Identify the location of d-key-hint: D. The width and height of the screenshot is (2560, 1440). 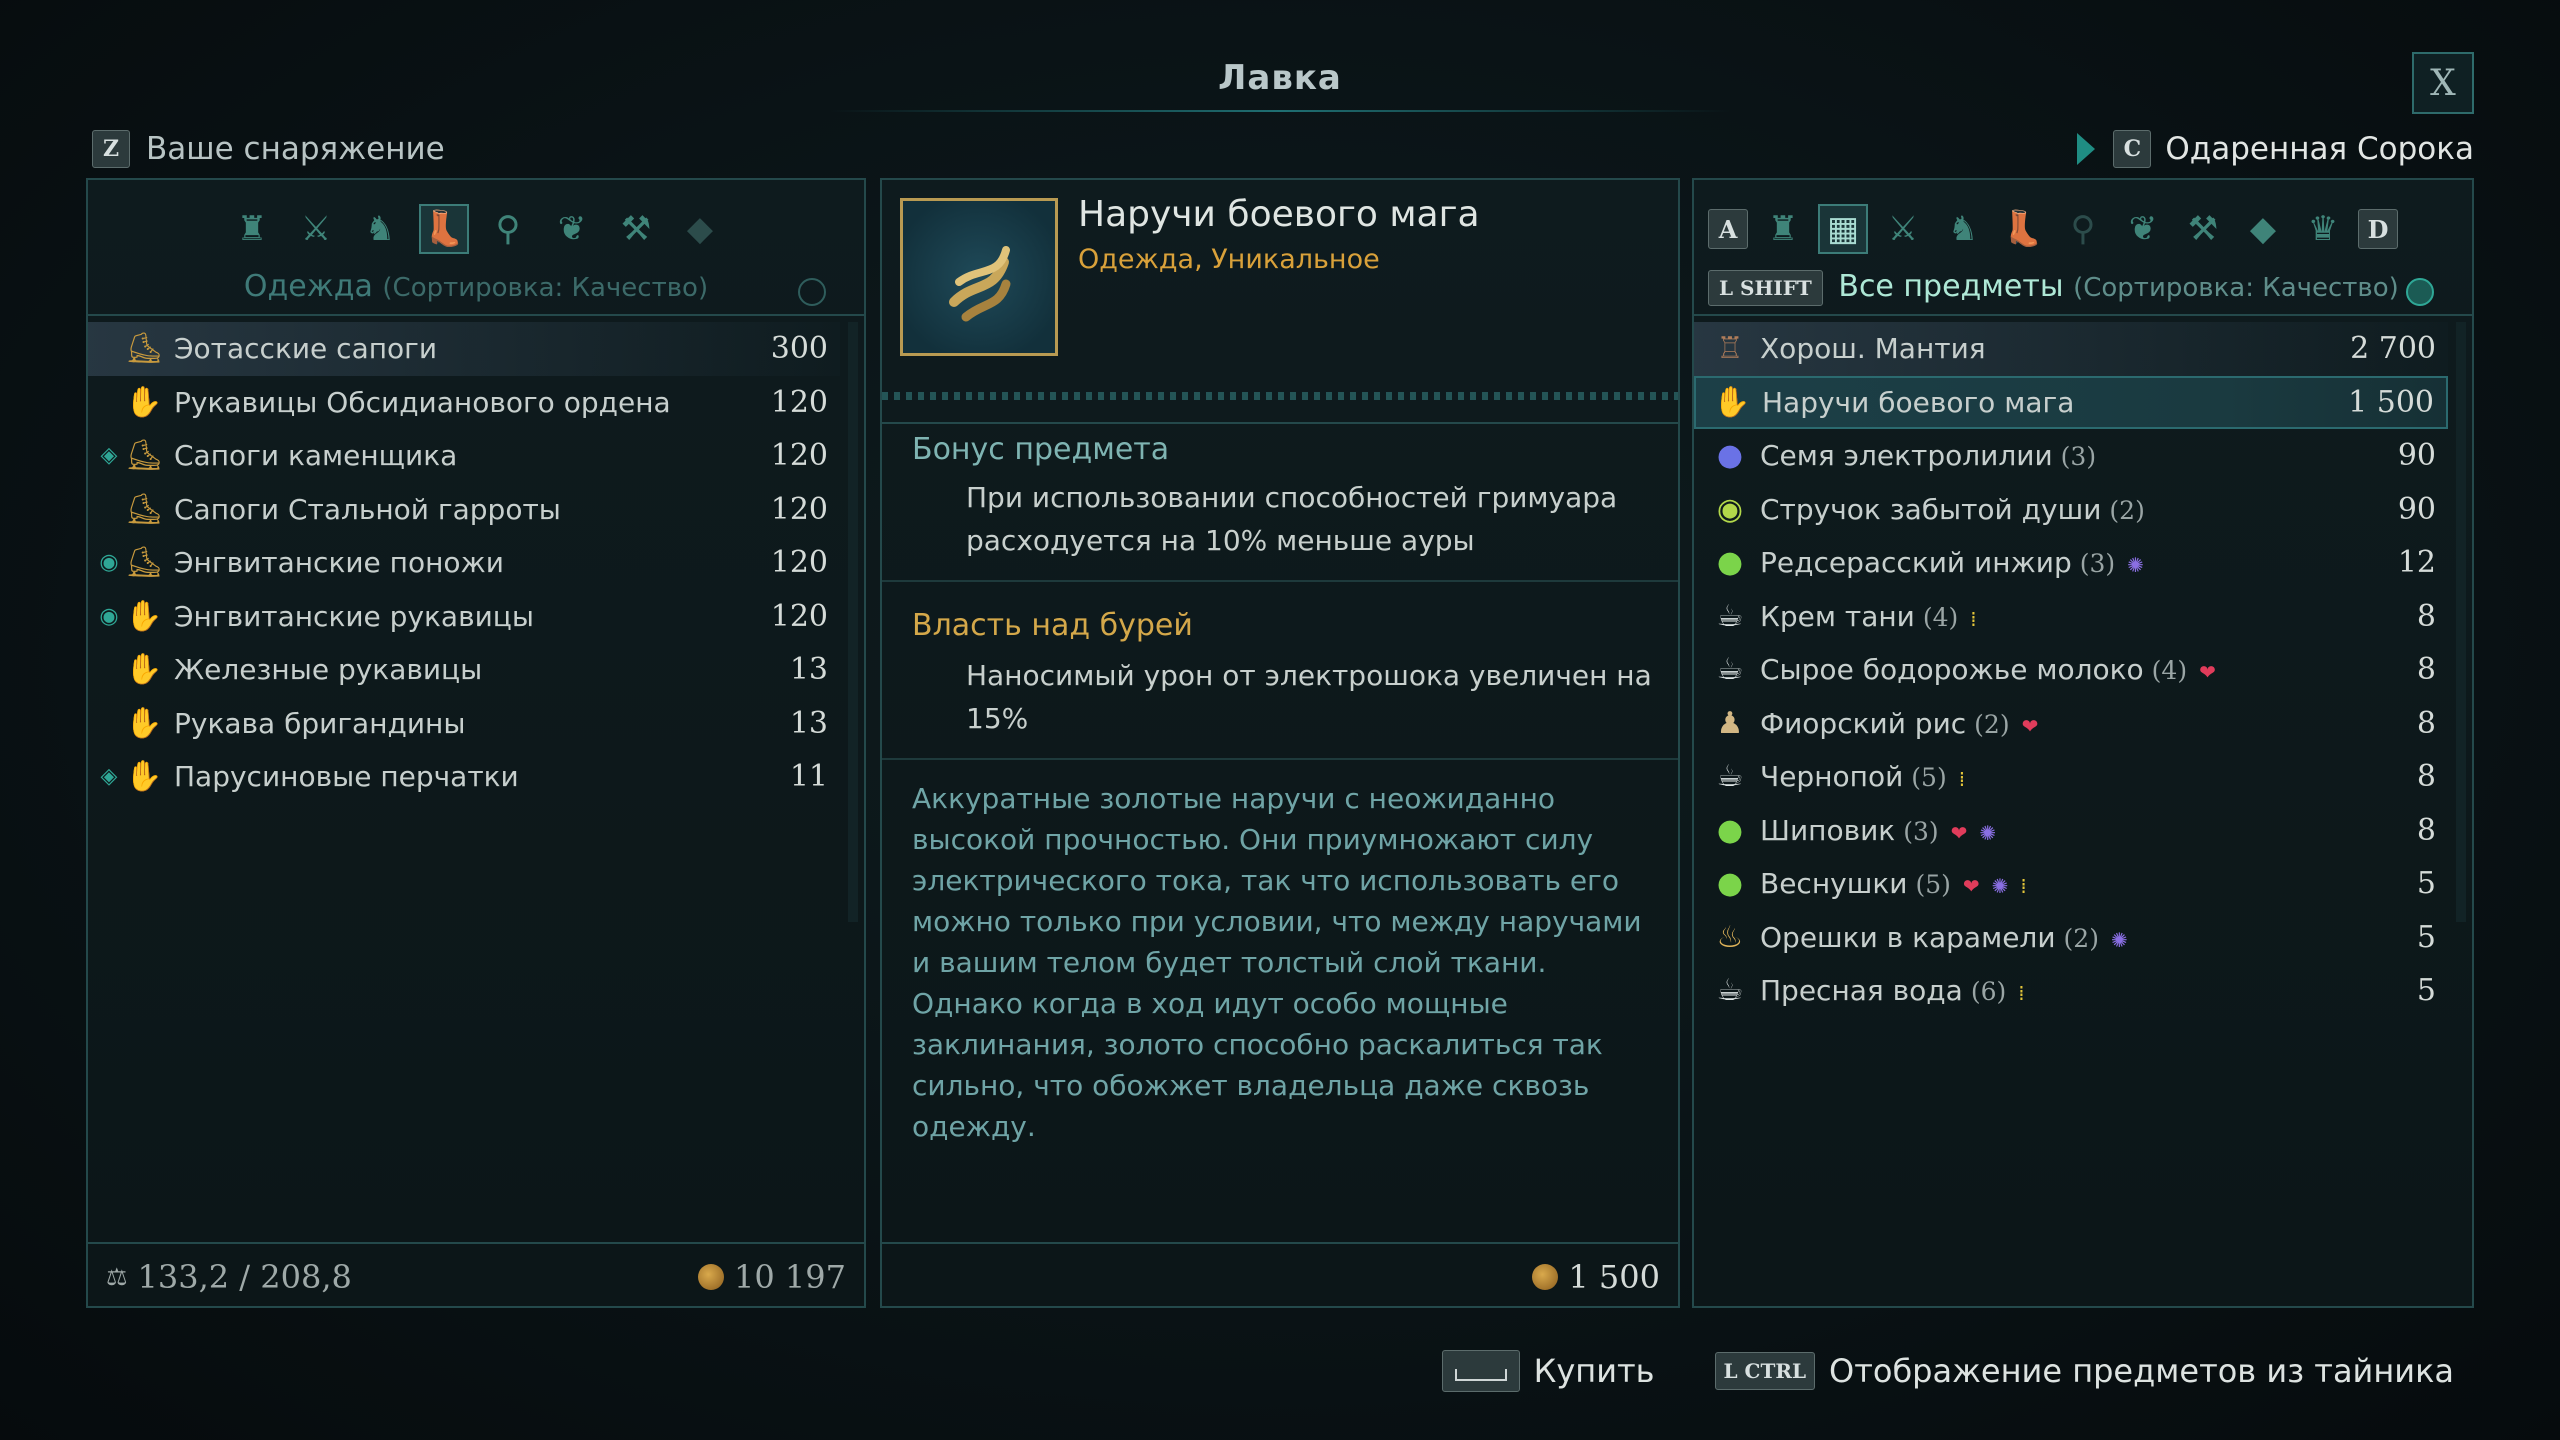
(2378, 229).